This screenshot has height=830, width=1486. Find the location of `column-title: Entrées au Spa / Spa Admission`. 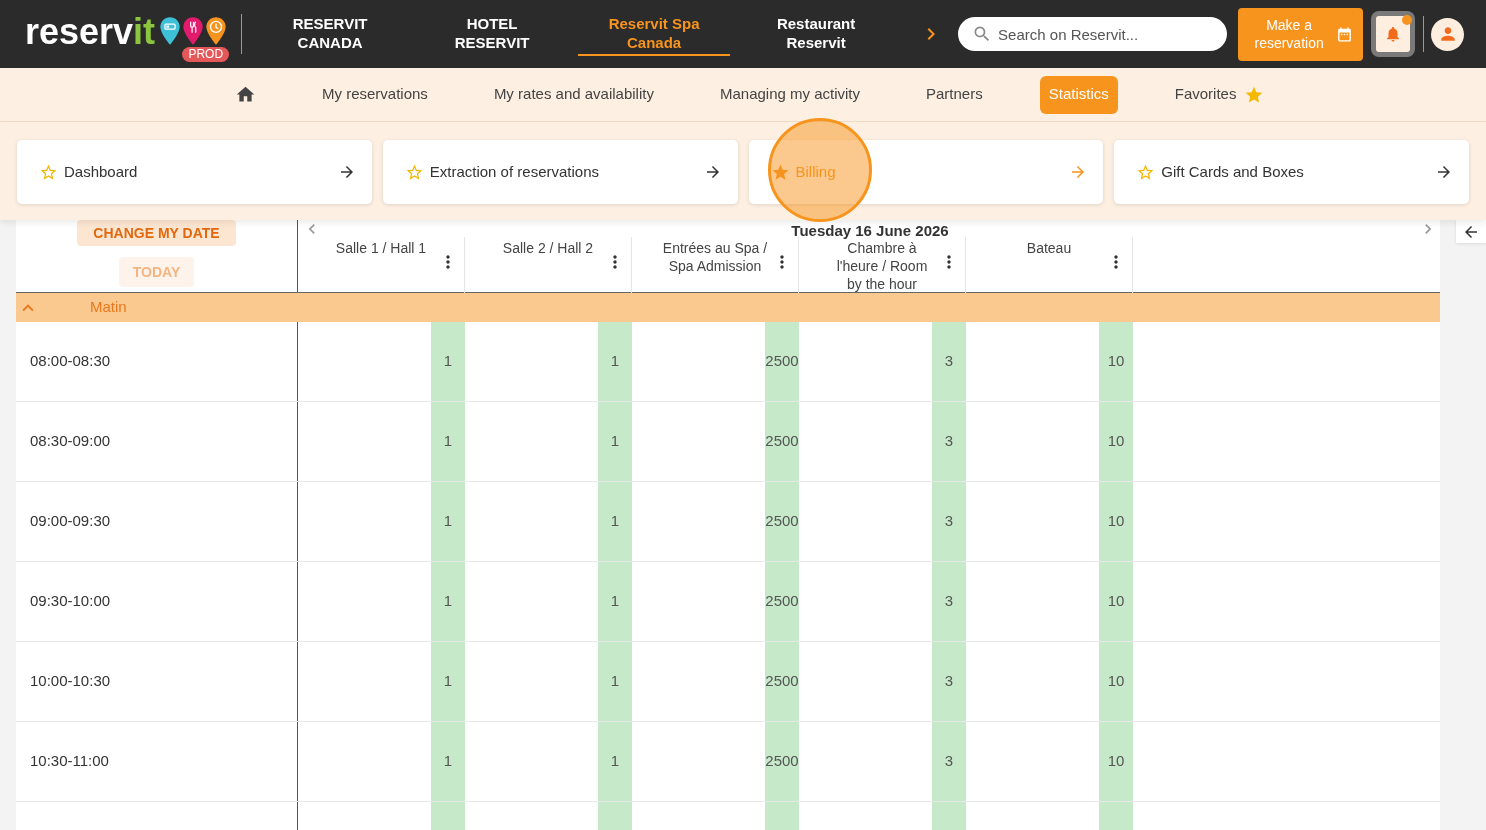

column-title: Entrées au Spa / Spa Admission is located at coordinates (715, 257).